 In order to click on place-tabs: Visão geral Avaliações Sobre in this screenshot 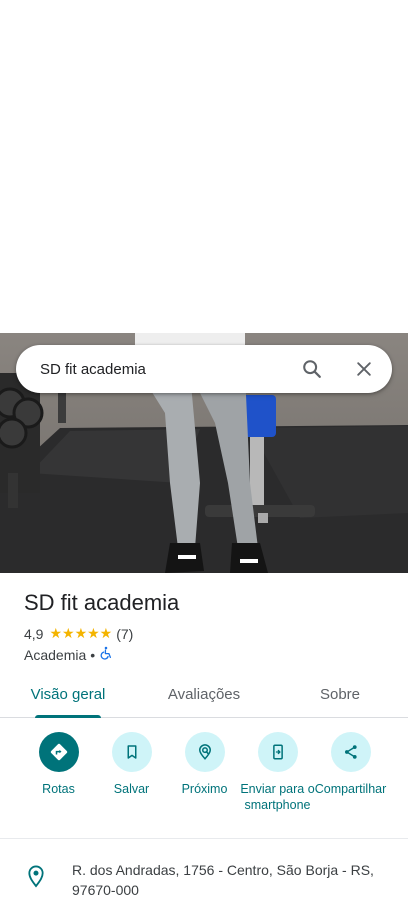, I will do `click(204, 695)`.